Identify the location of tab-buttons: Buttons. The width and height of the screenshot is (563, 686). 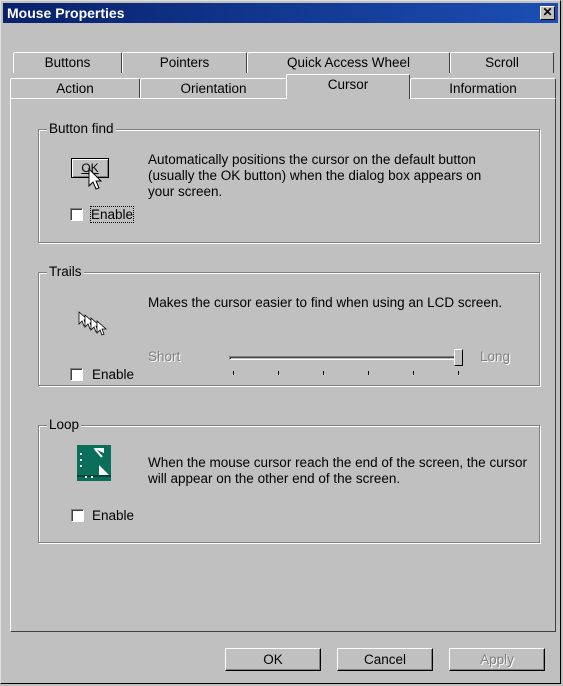
(67, 62).